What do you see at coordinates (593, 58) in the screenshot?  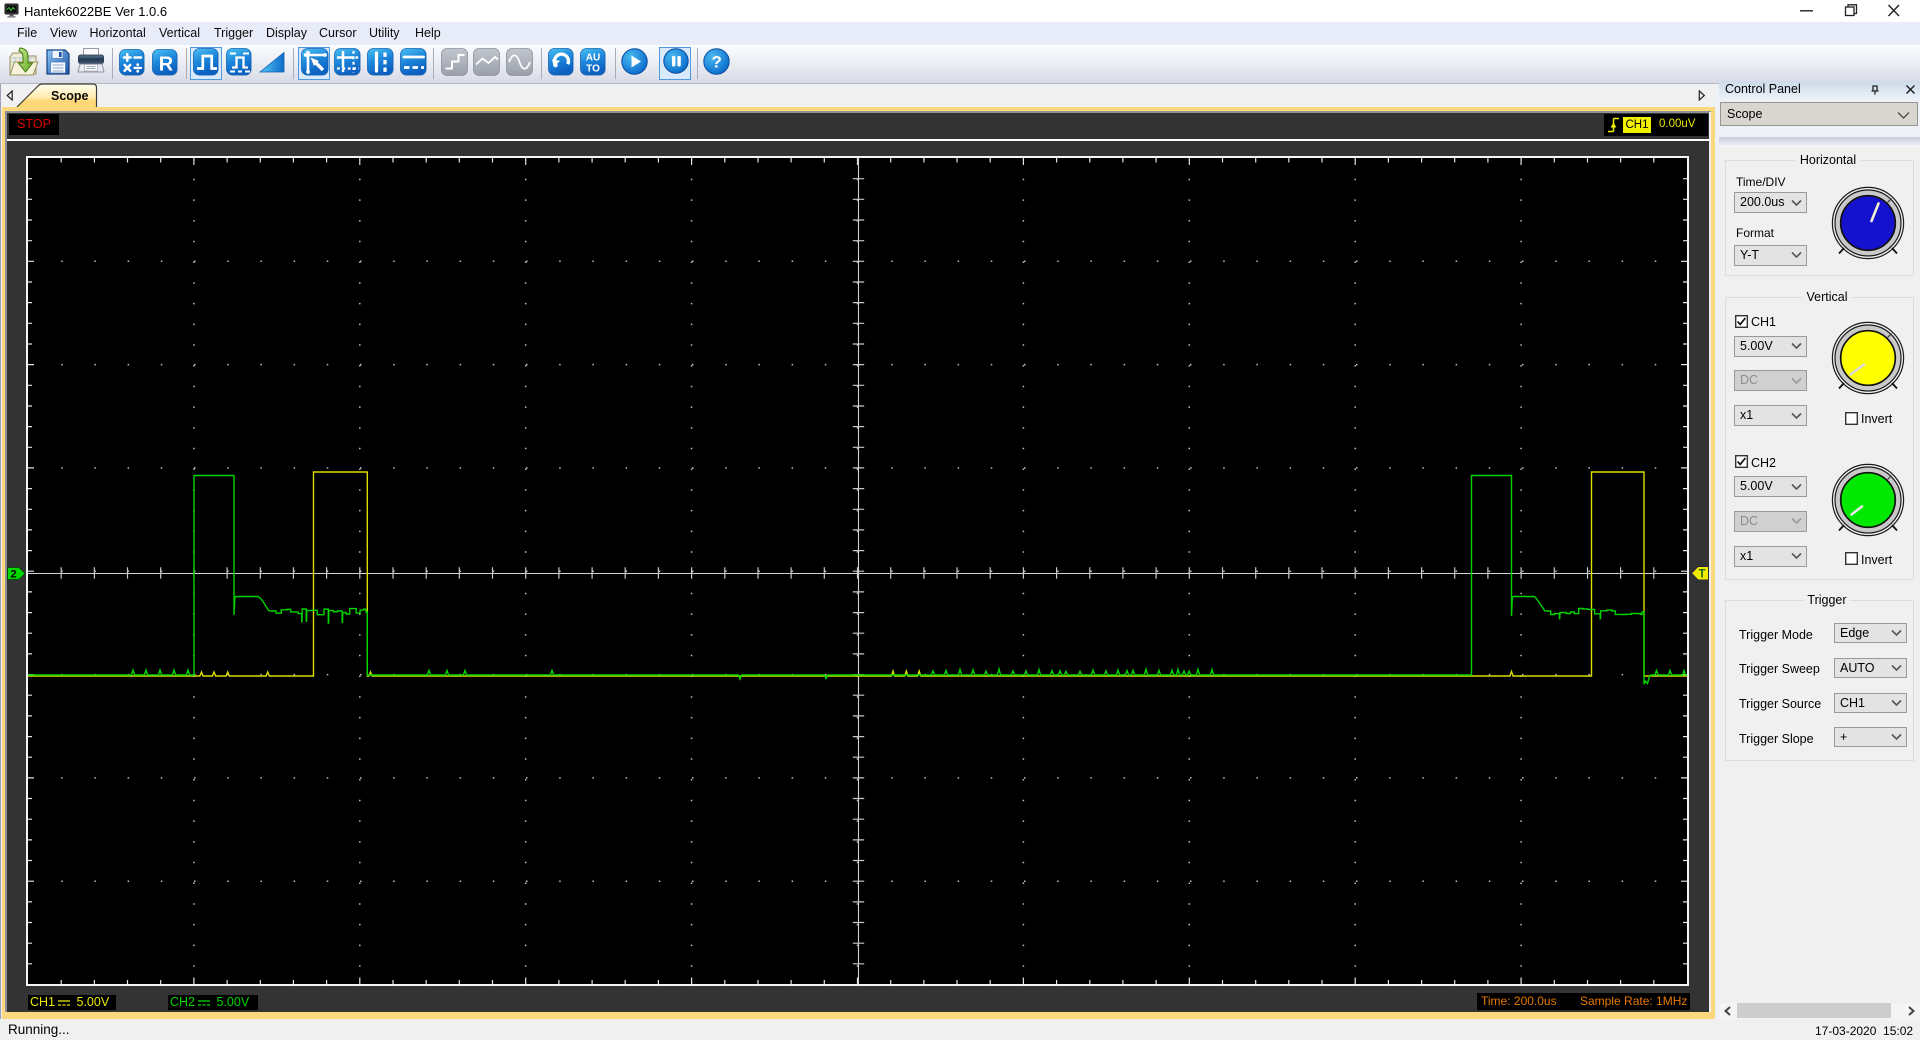 I see `svg-text: AU` at bounding box center [593, 58].